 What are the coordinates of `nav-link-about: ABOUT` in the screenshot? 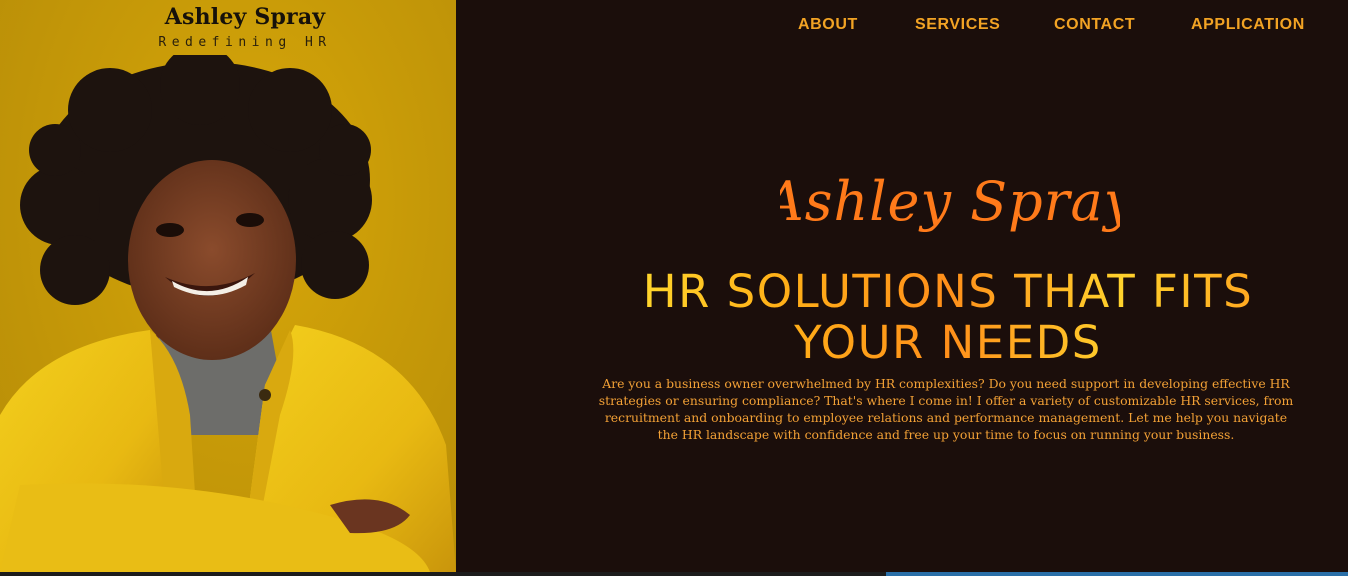 It's located at (828, 25).